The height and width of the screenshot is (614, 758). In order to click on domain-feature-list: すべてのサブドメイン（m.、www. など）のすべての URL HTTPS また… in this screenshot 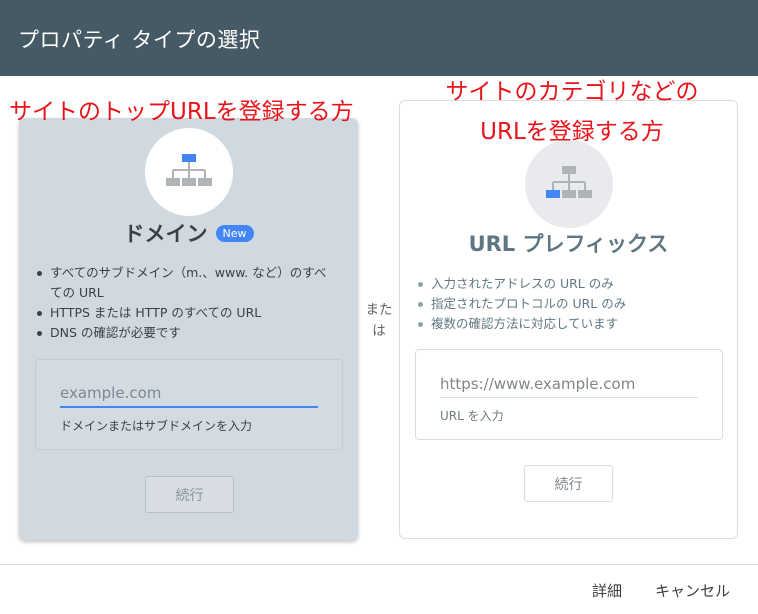, I will do `click(182, 303)`.